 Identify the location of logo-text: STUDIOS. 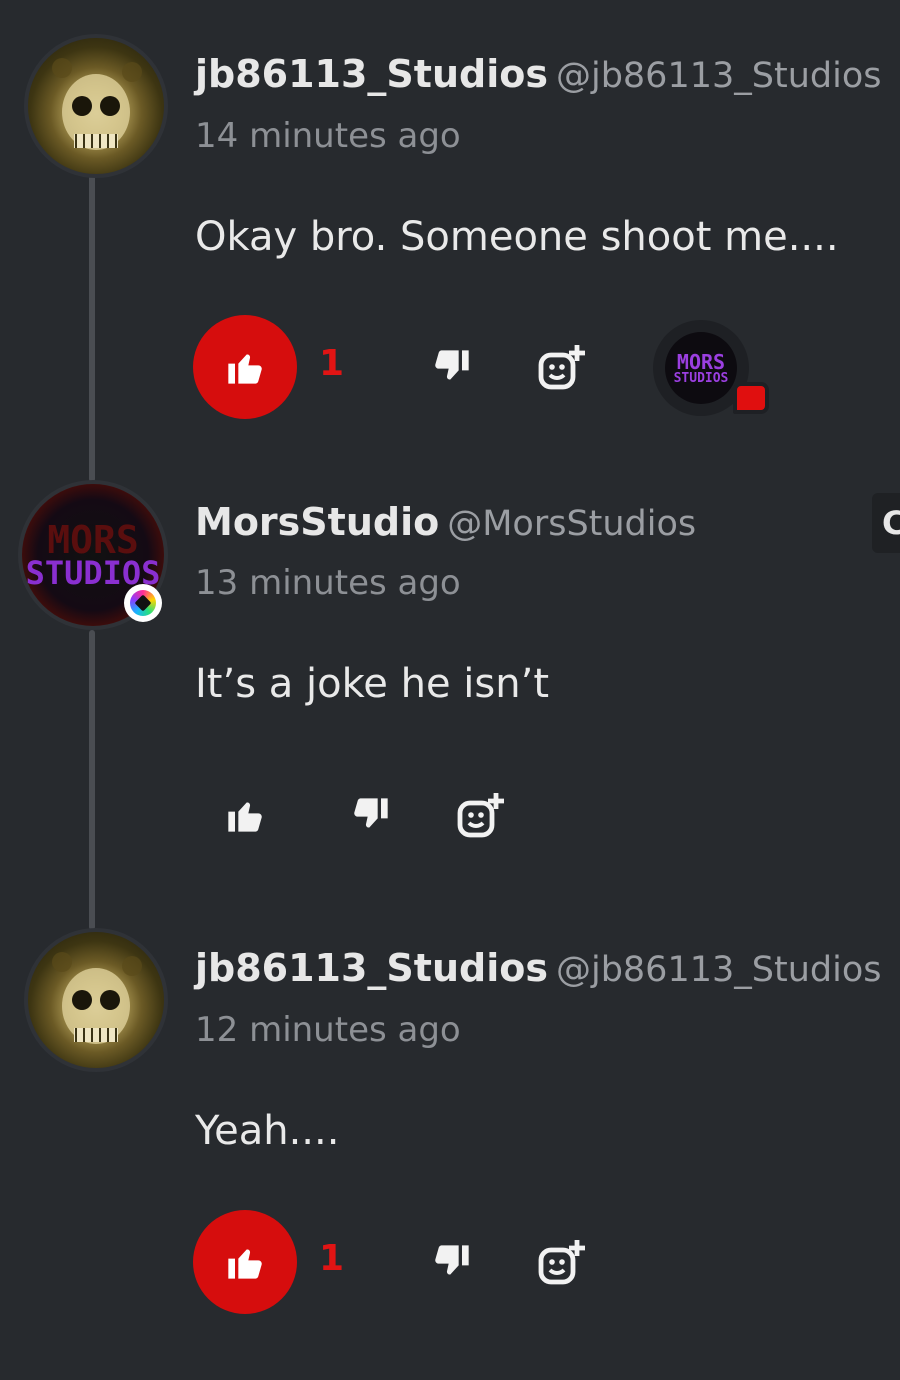
(701, 378).